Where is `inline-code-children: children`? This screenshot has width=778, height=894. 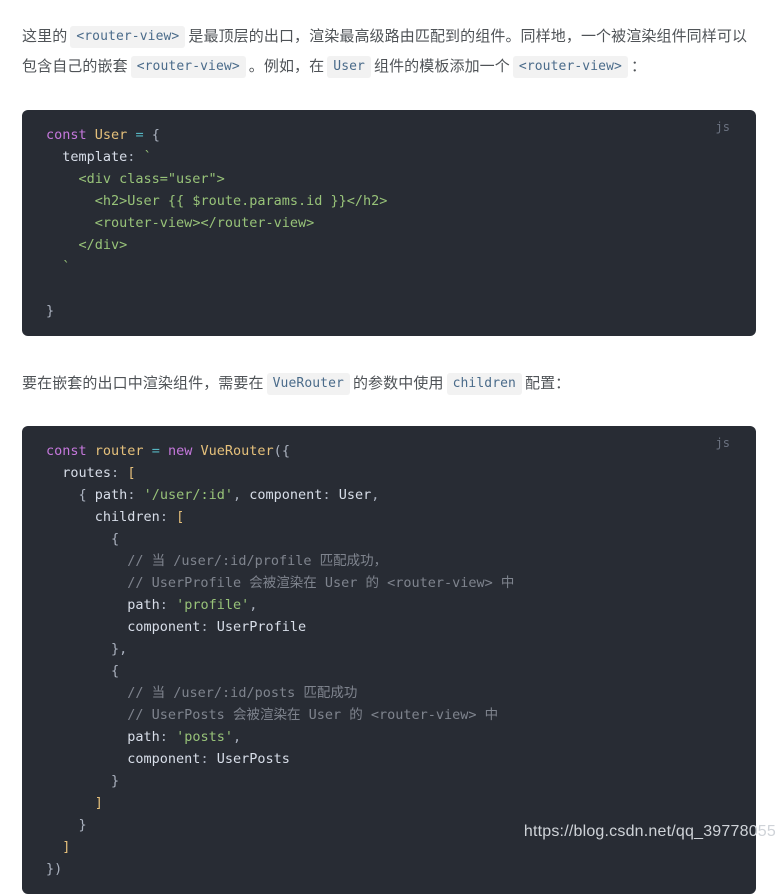 inline-code-children: children is located at coordinates (484, 384).